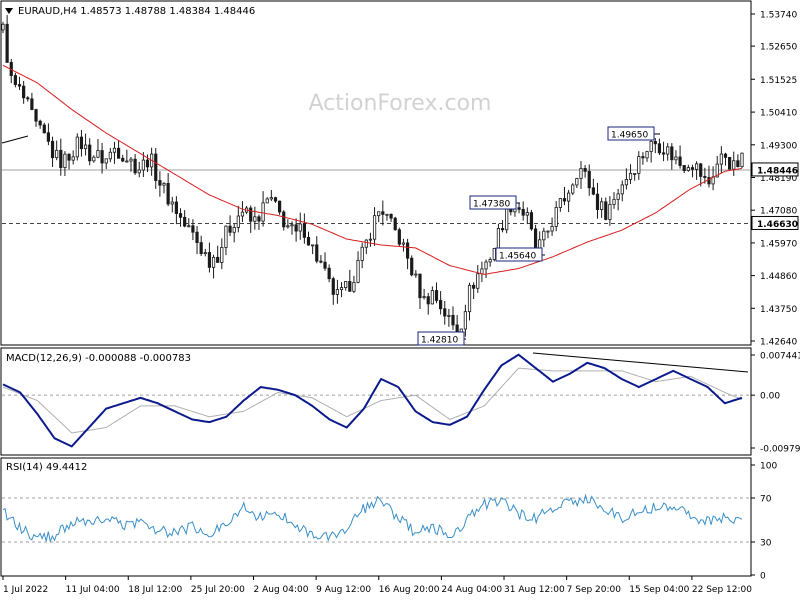 The height and width of the screenshot is (604, 800). Describe the element at coordinates (778, 114) in the screenshot. I see `y-tick-label: 1.50410` at that location.